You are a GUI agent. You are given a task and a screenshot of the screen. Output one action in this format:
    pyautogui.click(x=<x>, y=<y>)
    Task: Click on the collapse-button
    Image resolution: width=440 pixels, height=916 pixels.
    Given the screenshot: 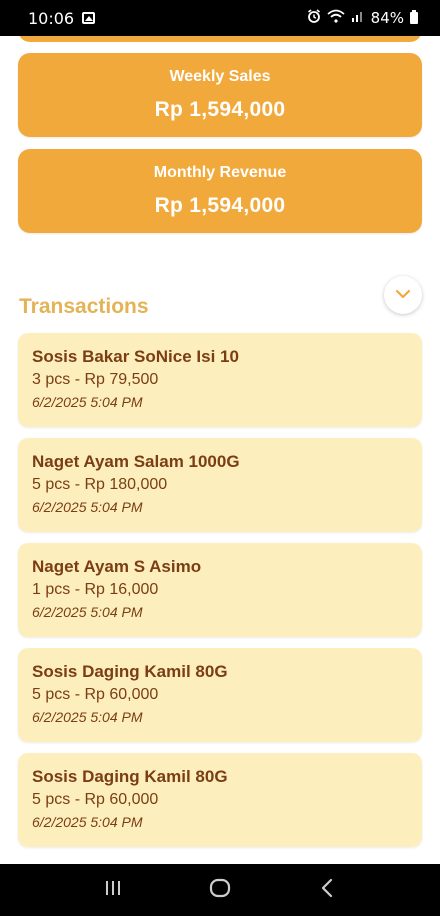 What is the action you would take?
    pyautogui.click(x=403, y=295)
    